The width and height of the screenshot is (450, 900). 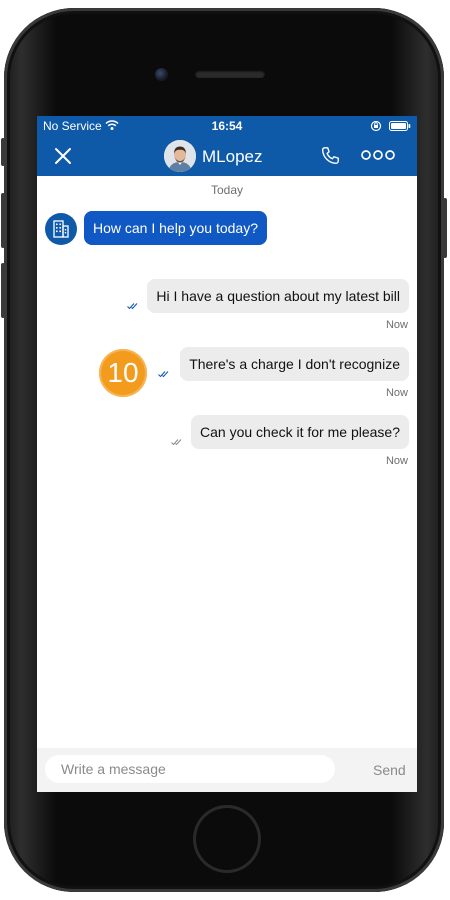 I want to click on outgoing-message: Can you check it for me please?, so click(x=300, y=432).